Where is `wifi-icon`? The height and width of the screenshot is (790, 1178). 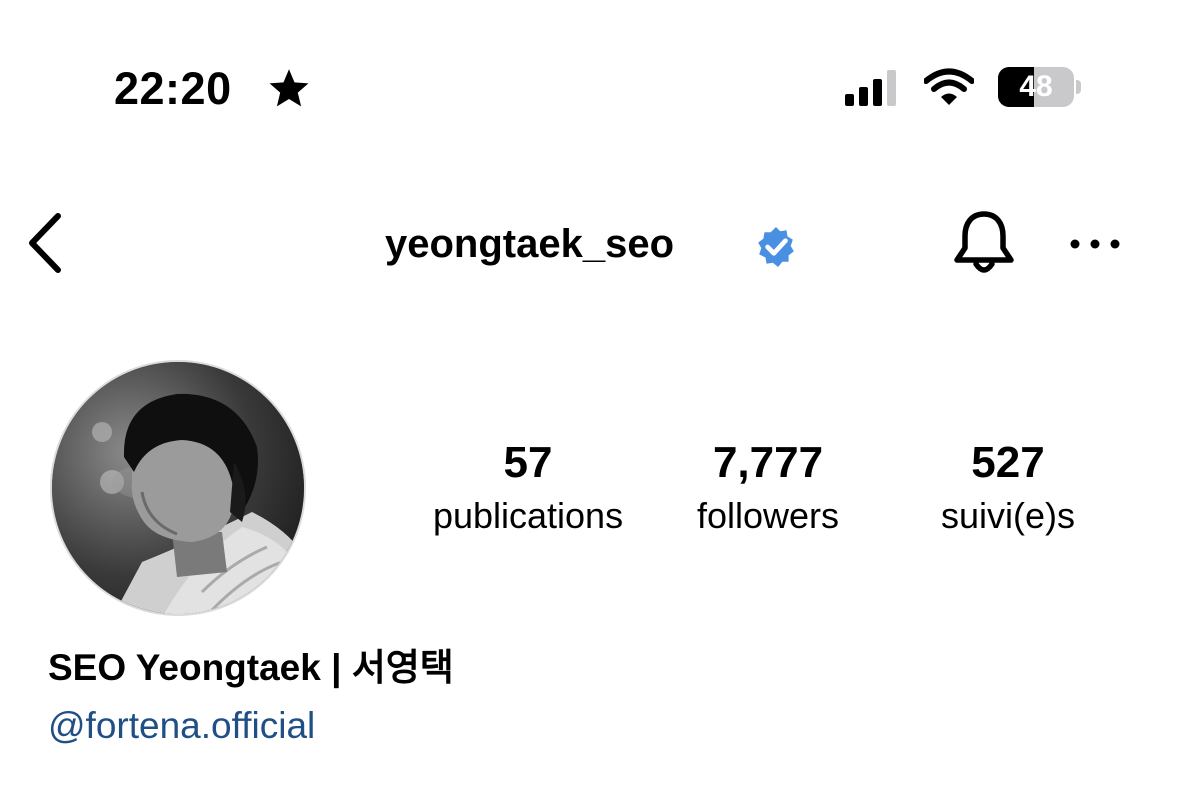 wifi-icon is located at coordinates (949, 86).